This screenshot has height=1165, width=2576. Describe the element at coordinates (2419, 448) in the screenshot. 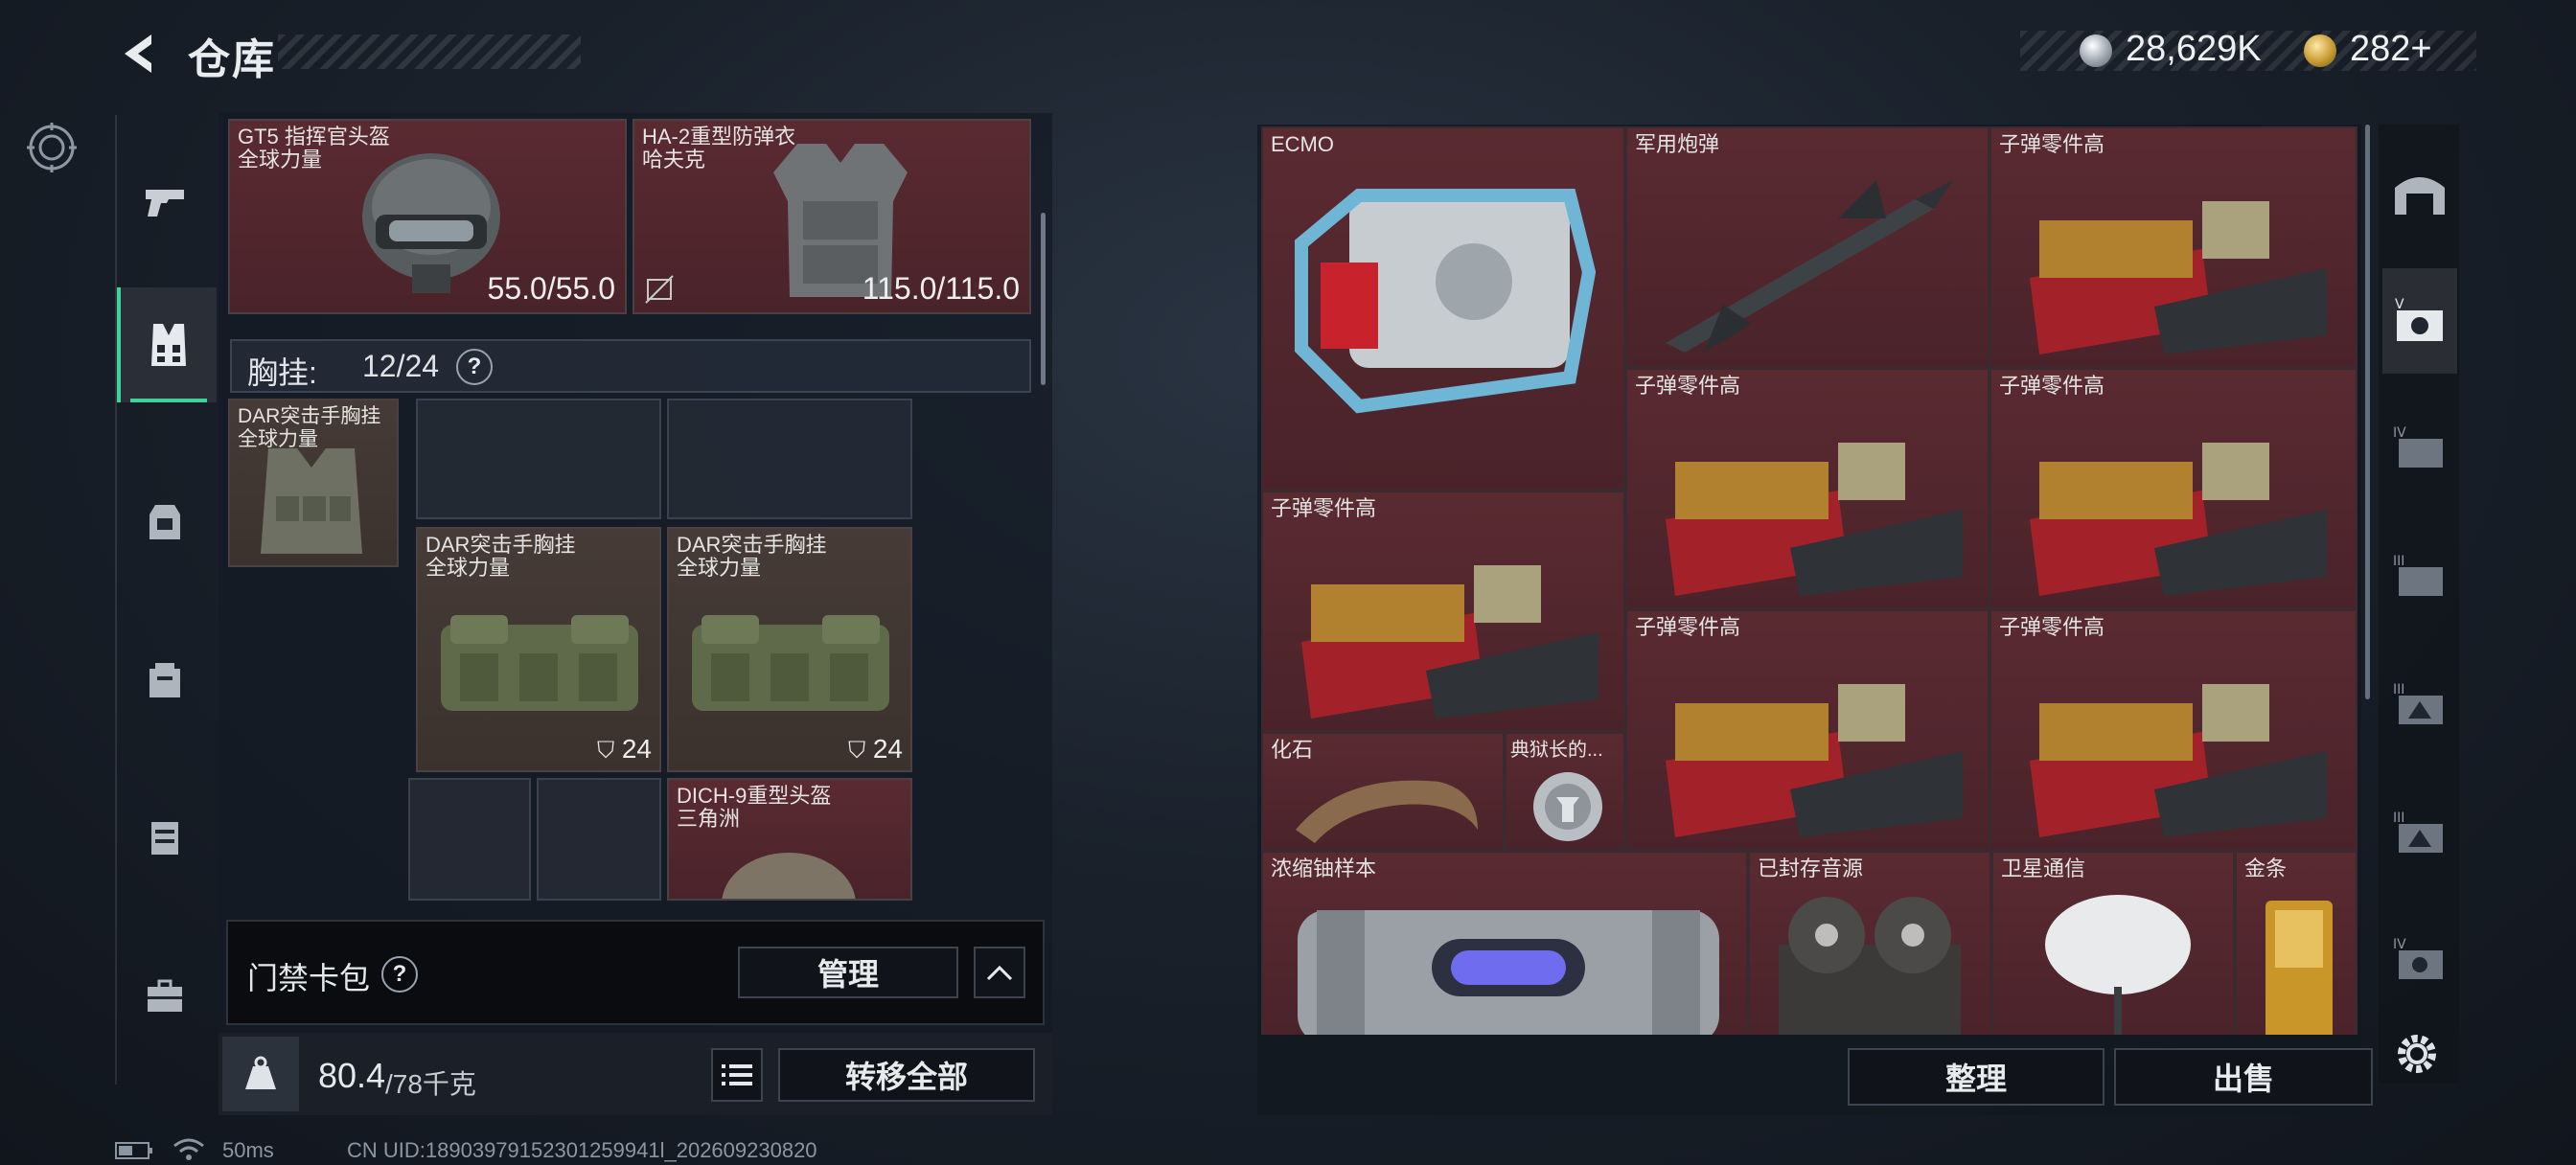

I see `tab-warehouse-2: IV` at that location.